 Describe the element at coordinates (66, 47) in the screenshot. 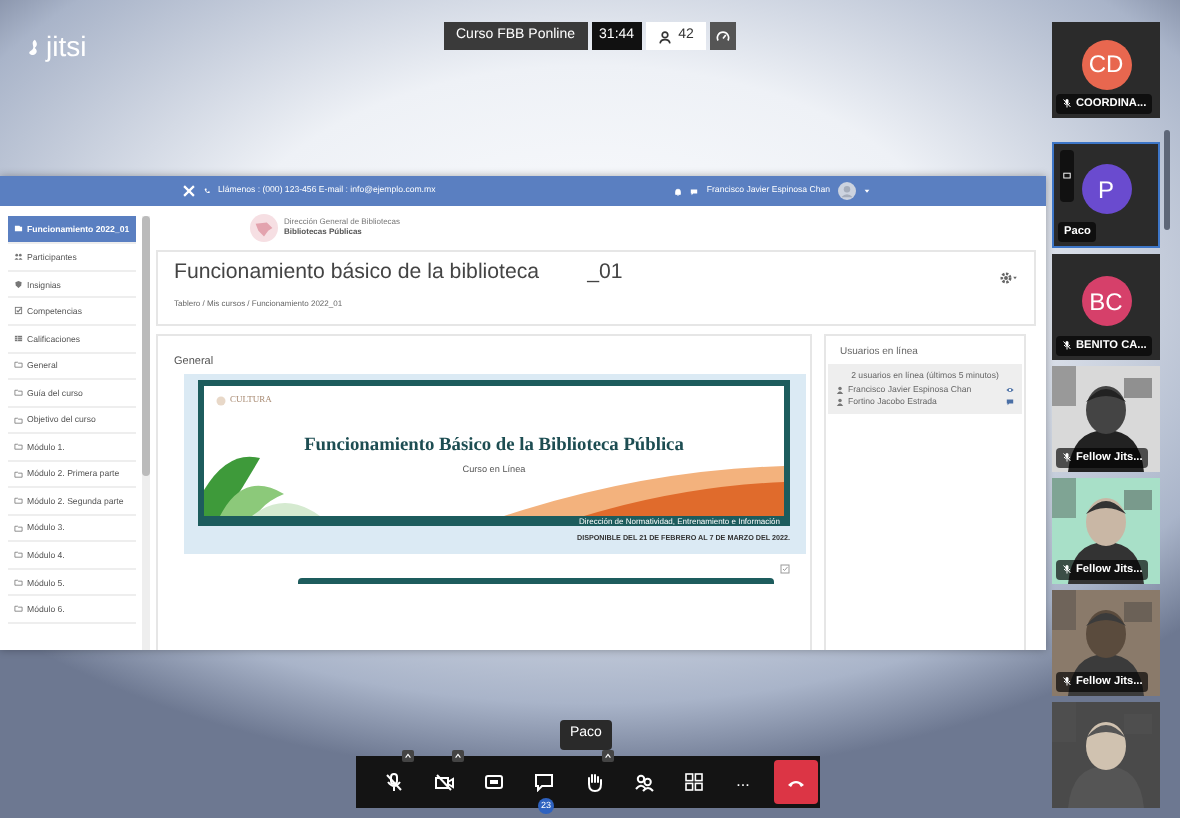

I see `logo-text: jitsi` at that location.